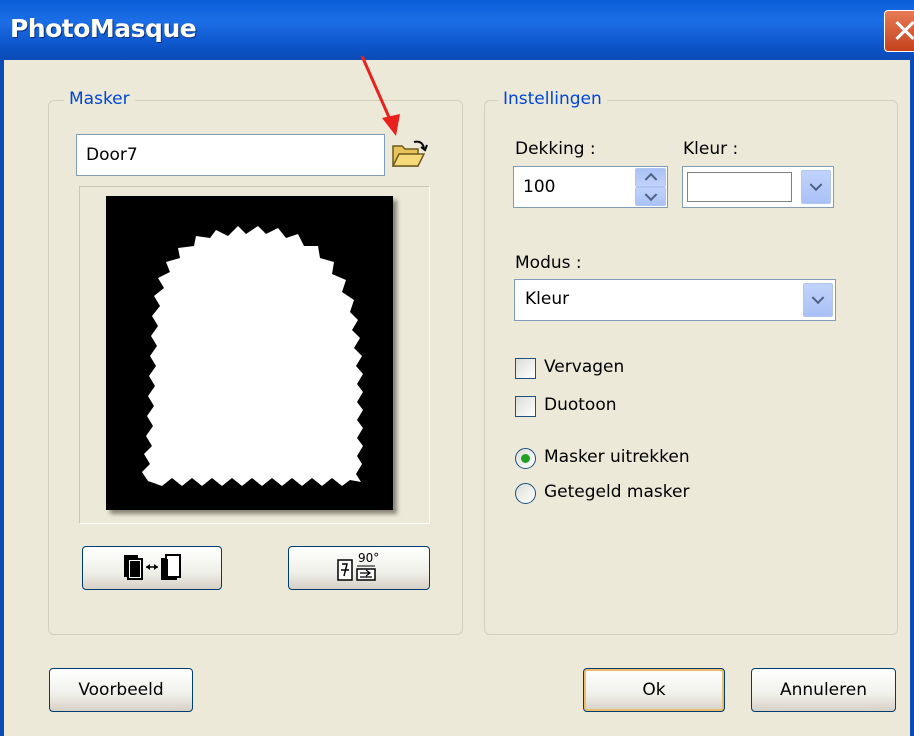  Describe the element at coordinates (654, 690) in the screenshot. I see `ok-button: Ok` at that location.